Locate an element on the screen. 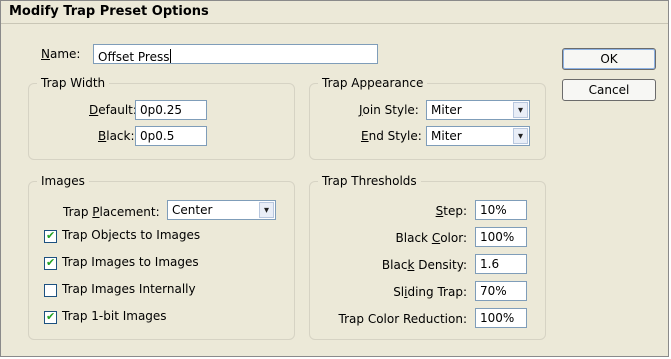 This screenshot has width=671, height=359. ok-button: OK is located at coordinates (609, 59).